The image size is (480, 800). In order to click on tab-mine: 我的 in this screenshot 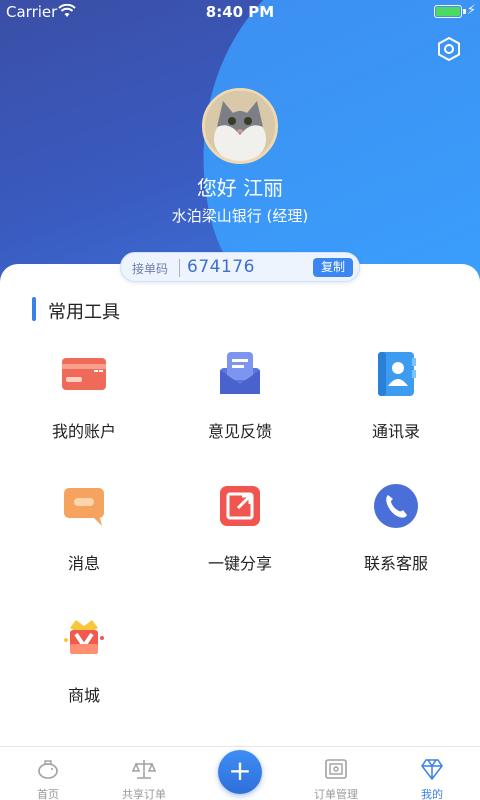, I will do `click(432, 773)`.